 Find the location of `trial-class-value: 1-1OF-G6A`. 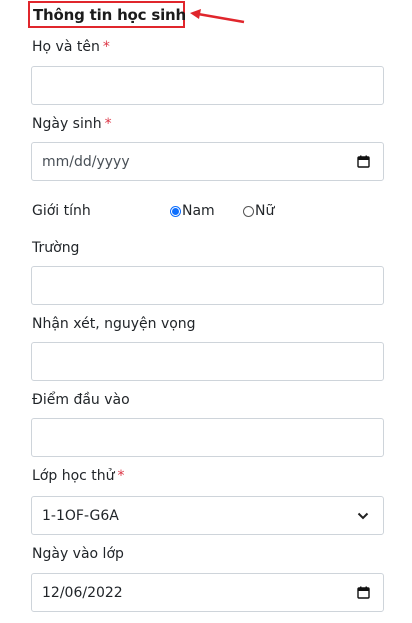

trial-class-value: 1-1OF-G6A is located at coordinates (80, 515).